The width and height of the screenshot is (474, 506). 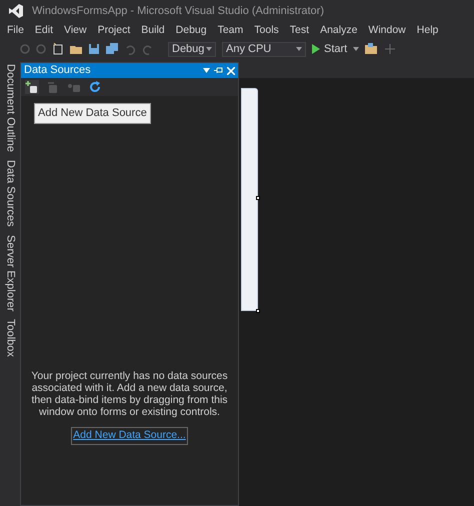 I want to click on menu-item: File, so click(x=15, y=31).